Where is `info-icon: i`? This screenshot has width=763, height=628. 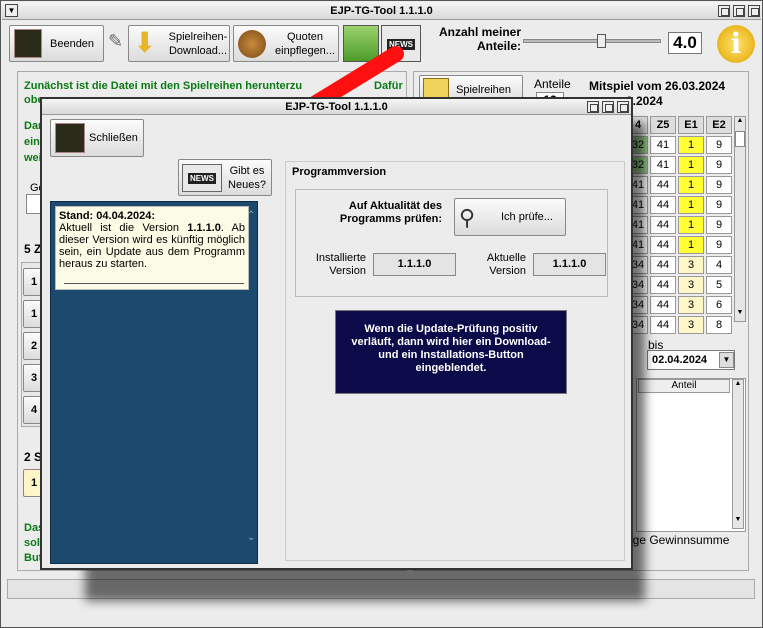
info-icon: i is located at coordinates (736, 44).